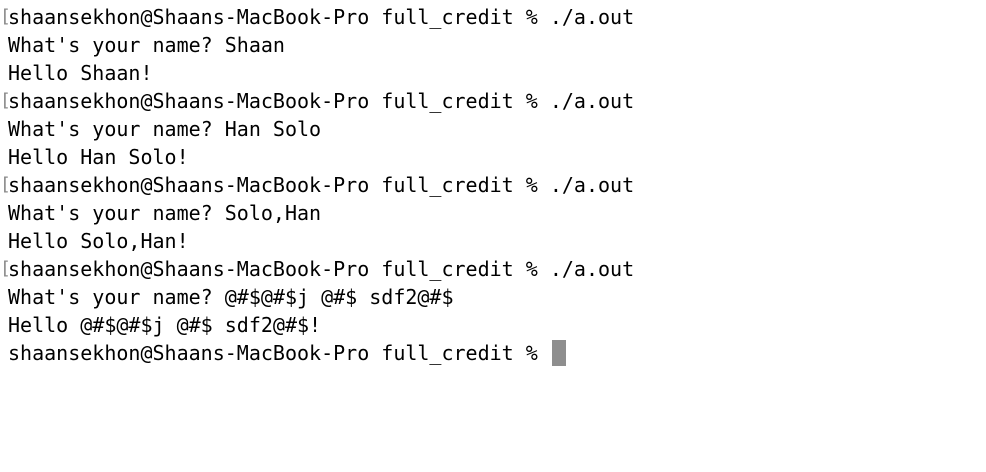 This screenshot has height=472, width=986. Describe the element at coordinates (321, 45) in the screenshot. I see `terminal-line: What's your name? Shaan` at that location.